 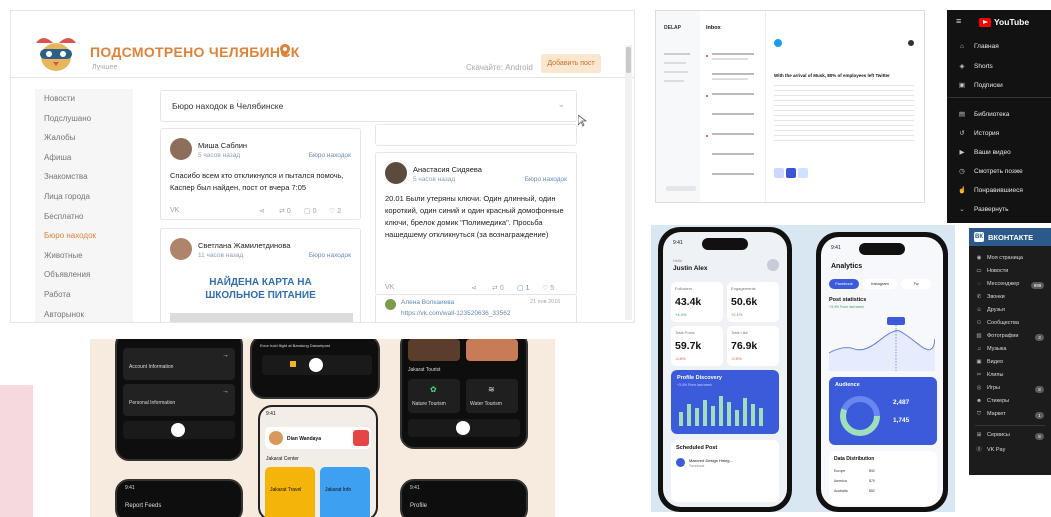 What do you see at coordinates (628, 60) in the screenshot?
I see `scrollbar-thumb` at bounding box center [628, 60].